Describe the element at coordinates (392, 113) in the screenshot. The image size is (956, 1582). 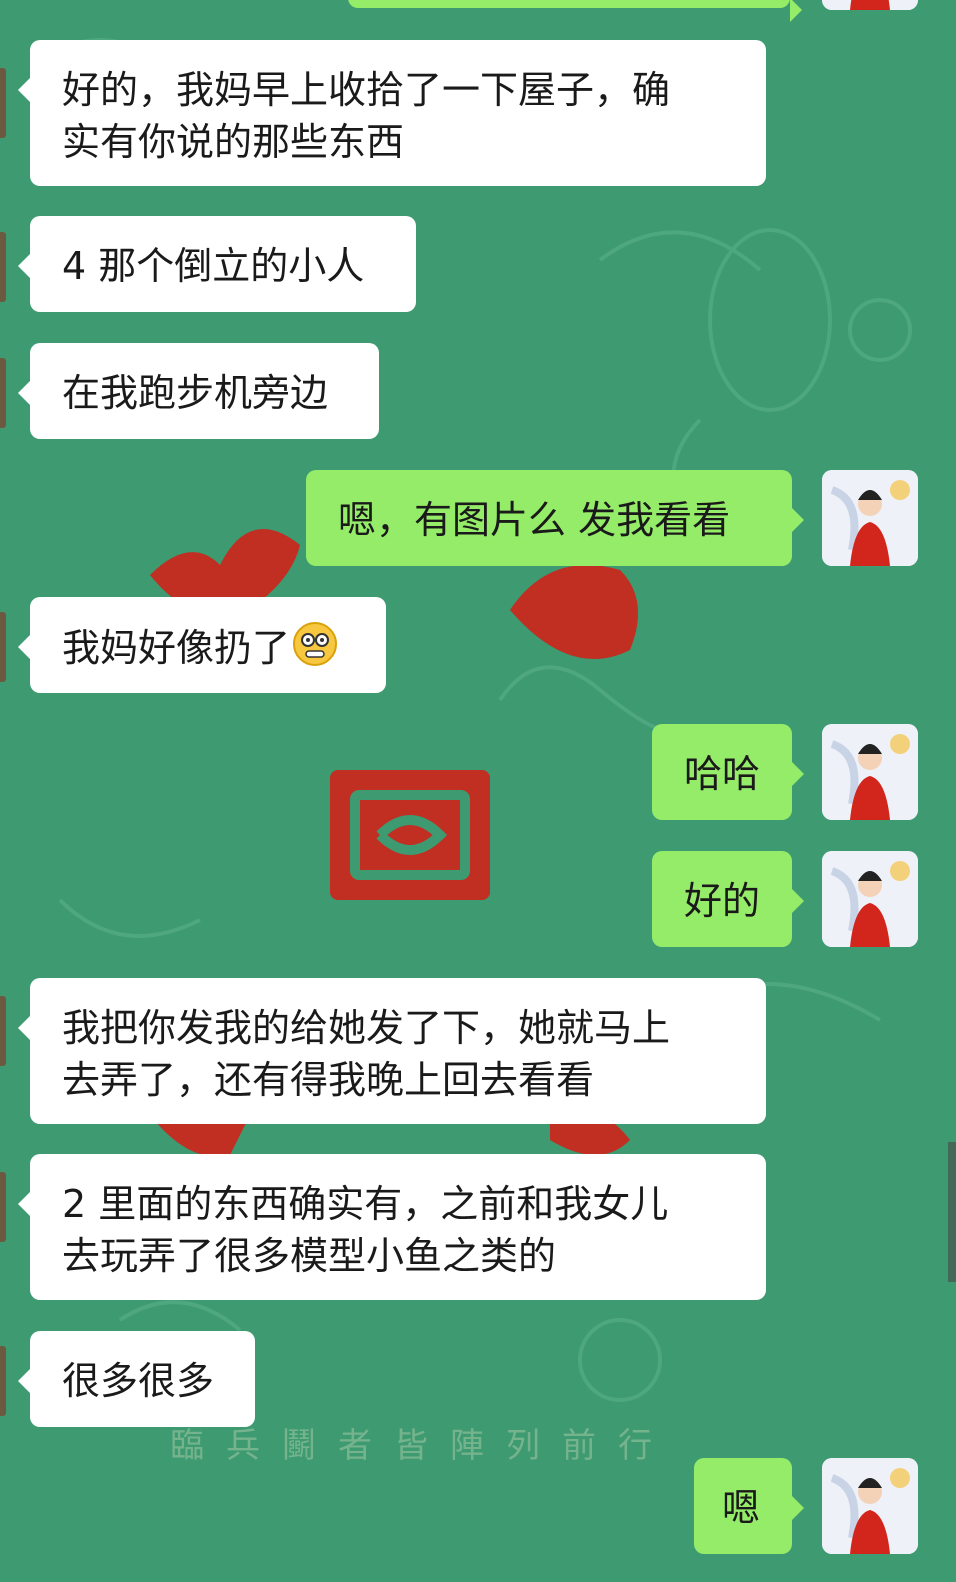
I see `message-bubble: 好的，我妈早上收拾了一下屋子，确 实有你说的那些东西` at that location.